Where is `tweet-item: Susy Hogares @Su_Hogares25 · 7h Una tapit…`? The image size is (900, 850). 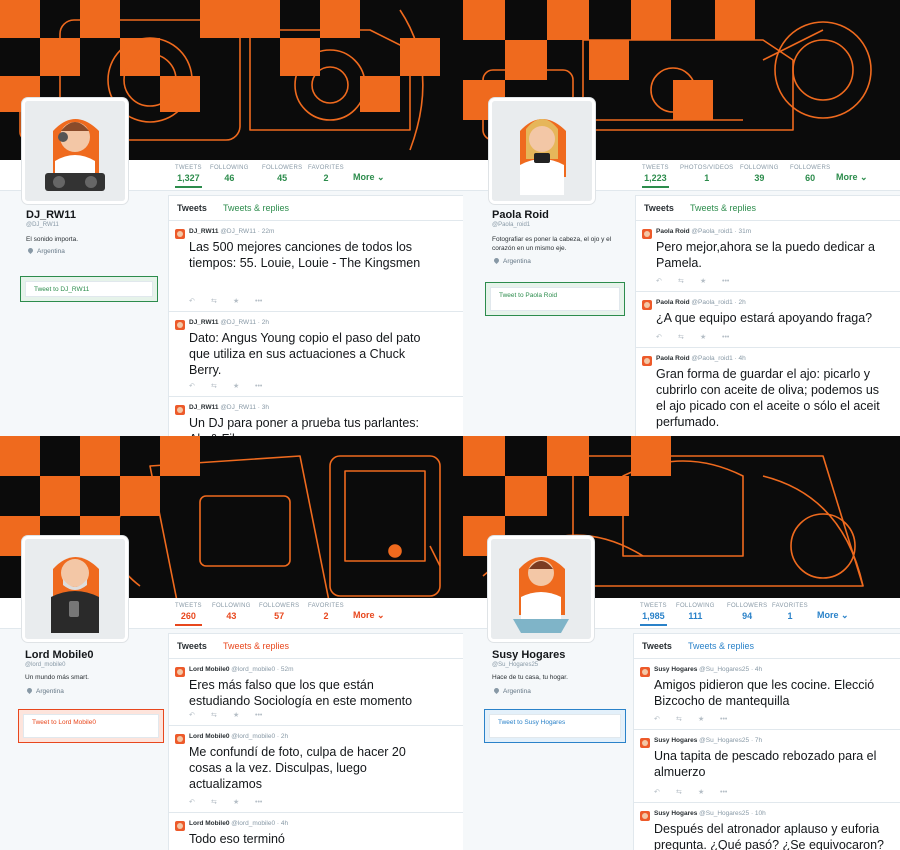 tweet-item: Susy Hogares @Su_Hogares25 · 7h Una tapit… is located at coordinates (767, 766).